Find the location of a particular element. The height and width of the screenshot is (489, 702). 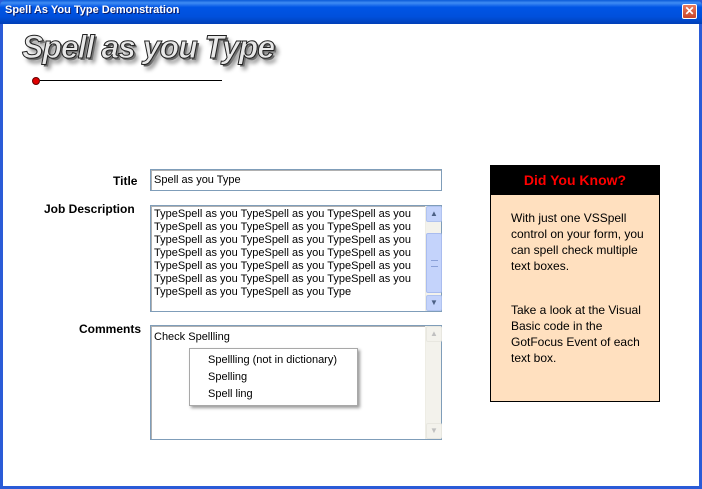

close-button: ✕ is located at coordinates (689, 11).